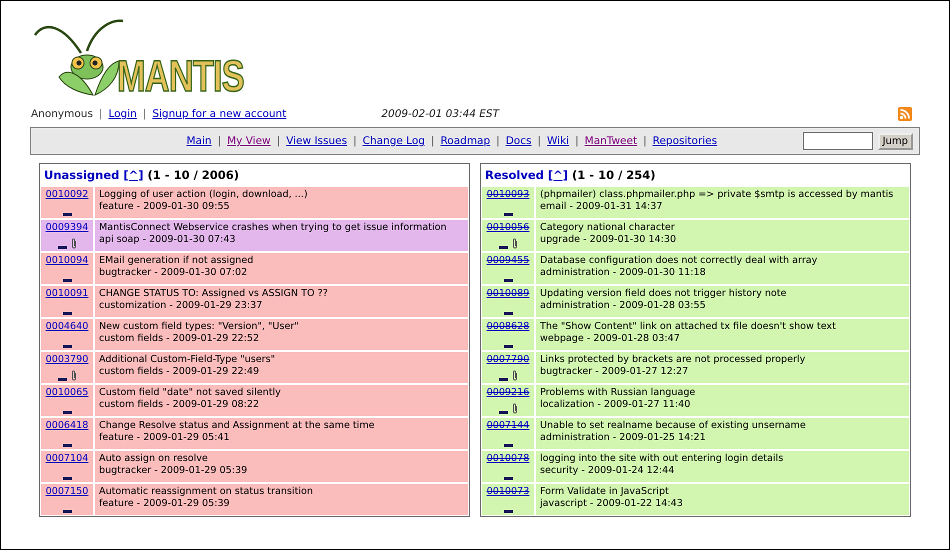  I want to click on issue-id-link: 0010093, so click(508, 194).